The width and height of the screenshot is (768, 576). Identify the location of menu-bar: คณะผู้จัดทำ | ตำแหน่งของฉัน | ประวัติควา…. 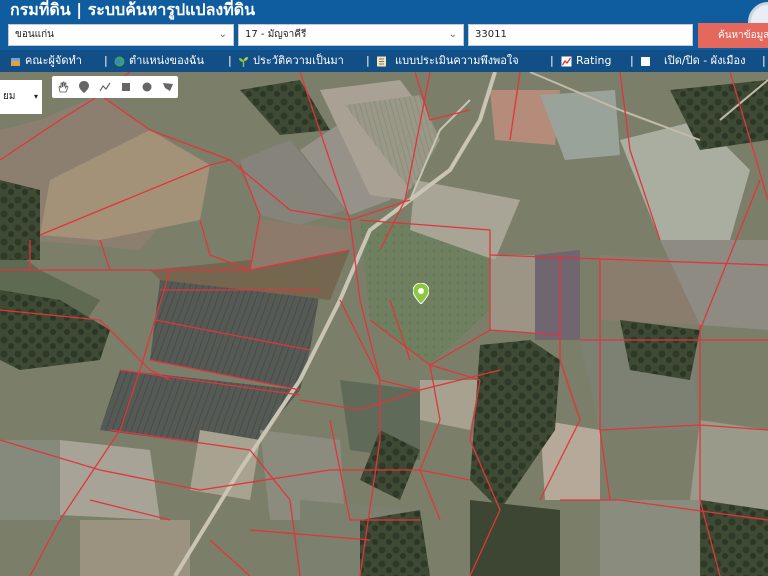
(384, 61).